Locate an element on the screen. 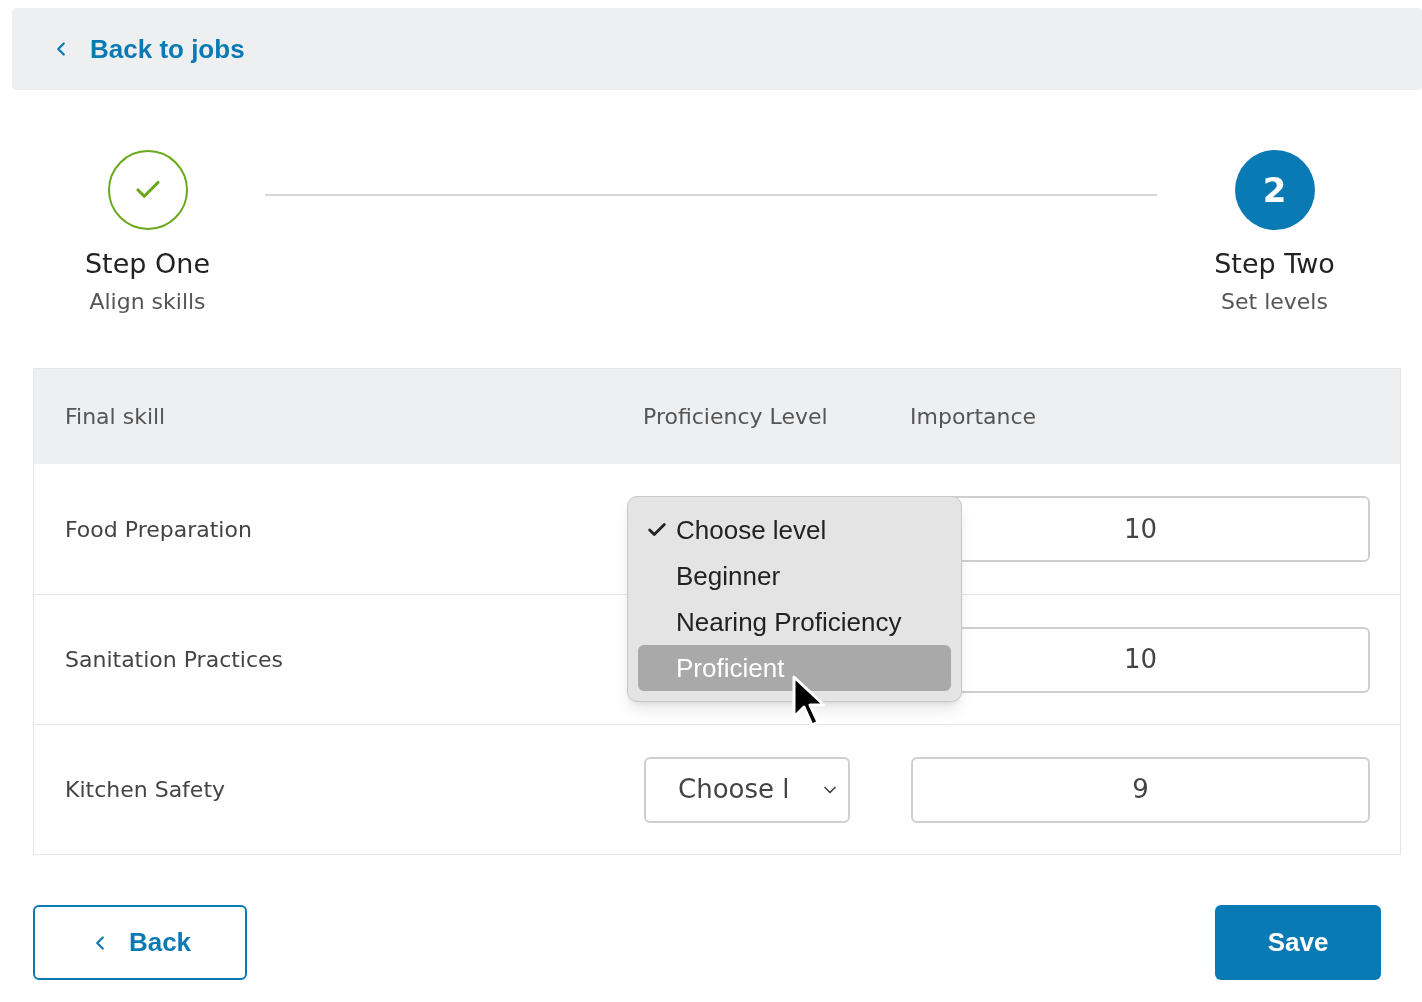 The width and height of the screenshot is (1422, 1002). step-title: Step One is located at coordinates (147, 264).